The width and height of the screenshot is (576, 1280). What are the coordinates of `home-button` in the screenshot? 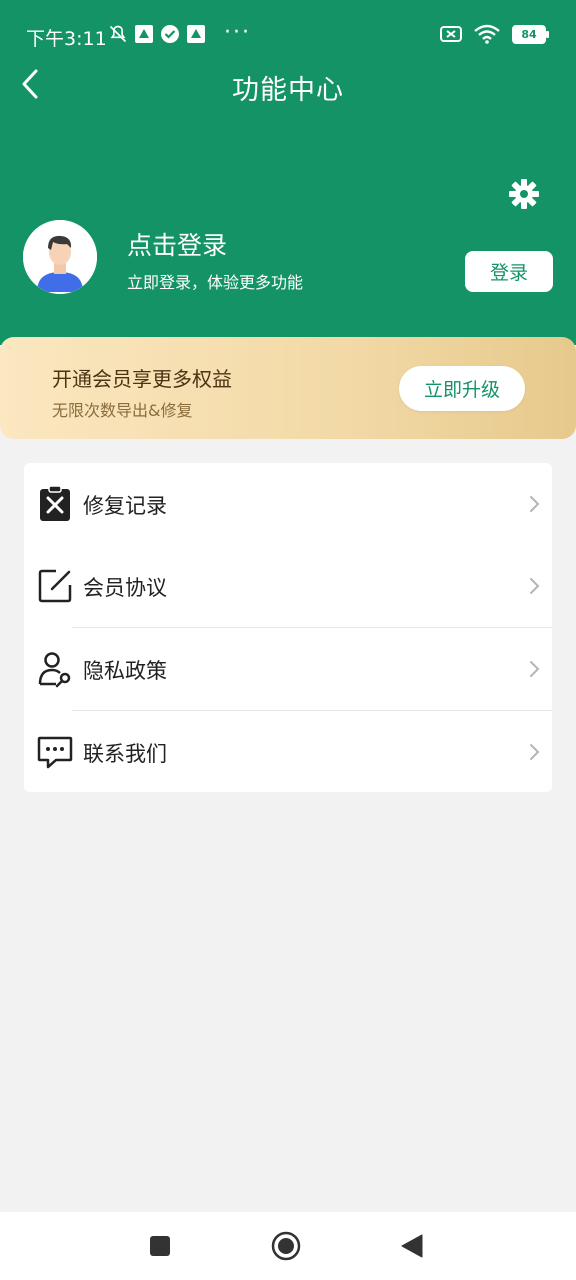 It's located at (286, 1246).